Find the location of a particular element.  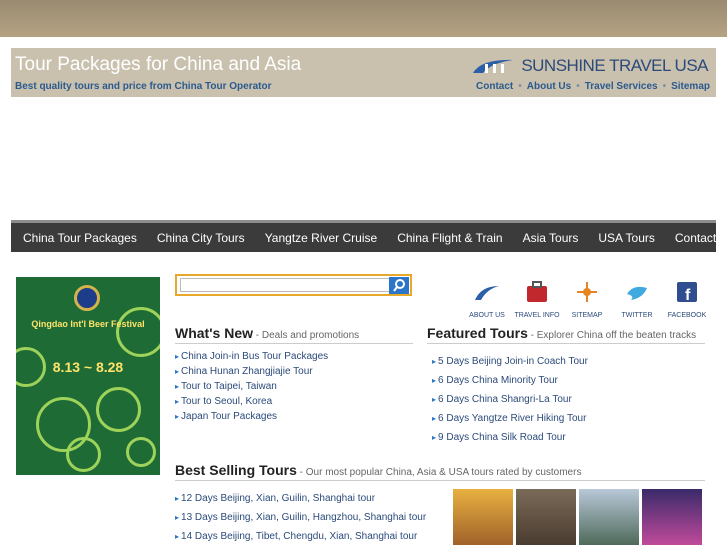

banner-dates: 8.13 ~ 8.28 is located at coordinates (88, 367).